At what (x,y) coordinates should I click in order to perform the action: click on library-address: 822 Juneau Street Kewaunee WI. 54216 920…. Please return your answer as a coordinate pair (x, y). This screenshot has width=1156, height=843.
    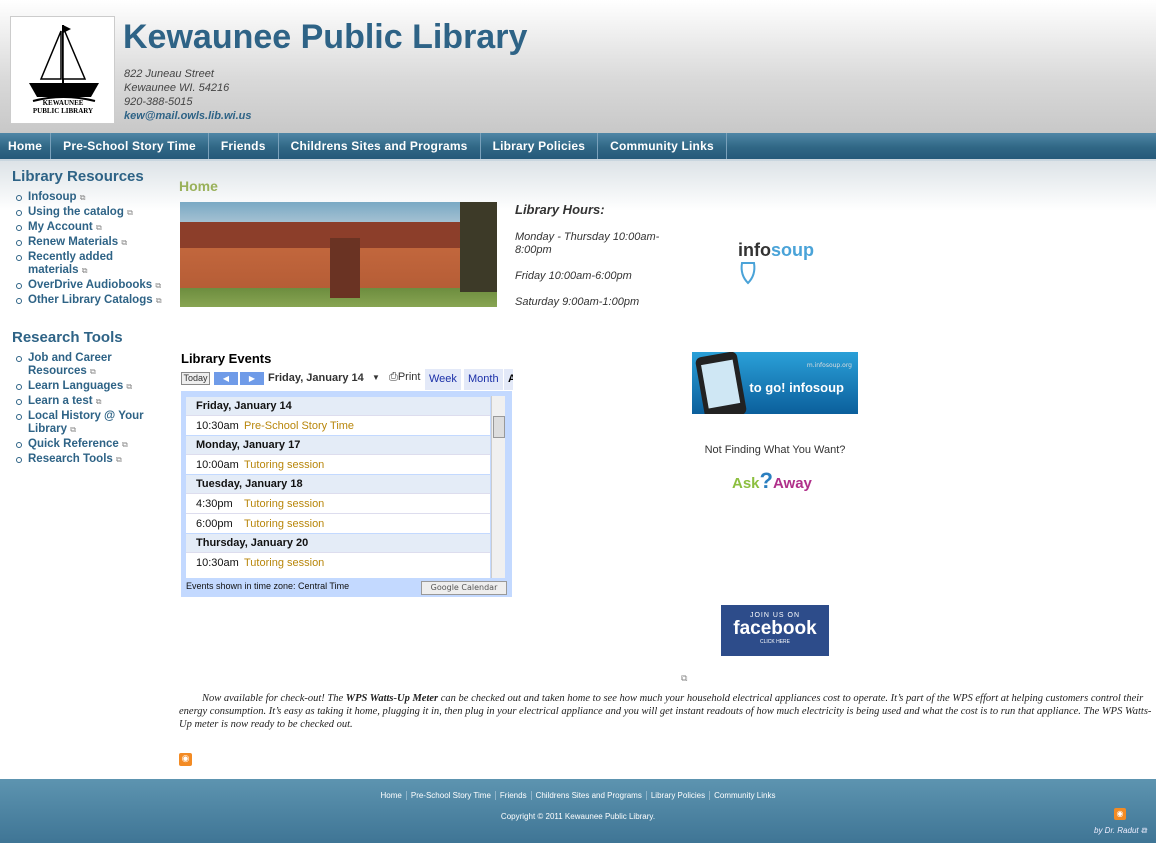
    Looking at the image, I should click on (187, 95).